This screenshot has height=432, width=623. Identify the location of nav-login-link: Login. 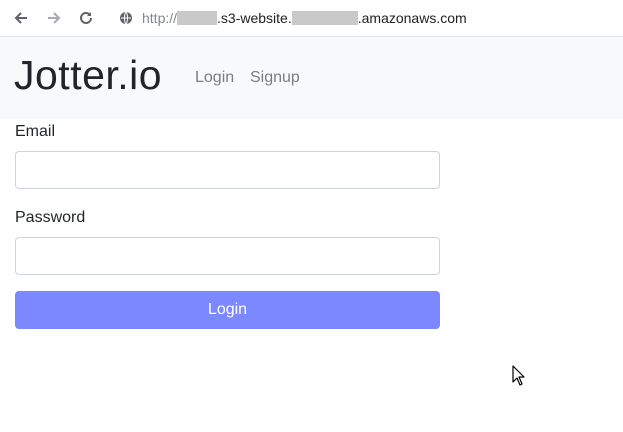
(214, 78).